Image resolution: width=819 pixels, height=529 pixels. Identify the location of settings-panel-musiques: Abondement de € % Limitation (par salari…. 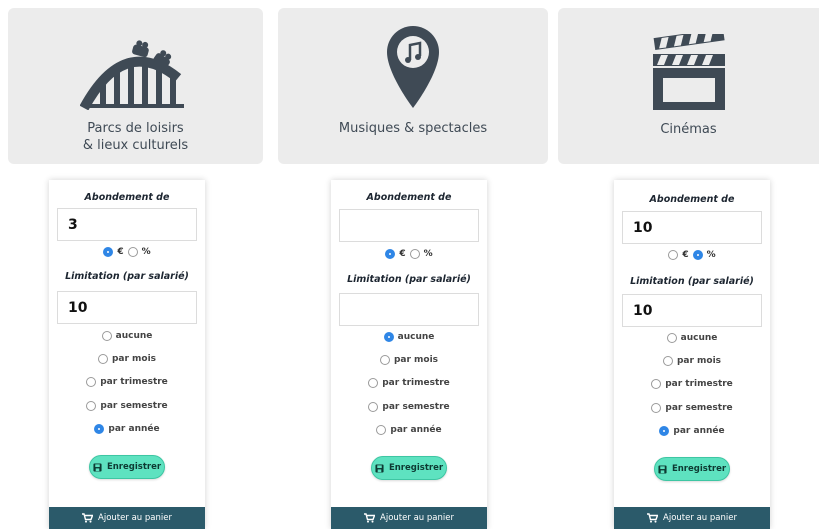
(409, 354).